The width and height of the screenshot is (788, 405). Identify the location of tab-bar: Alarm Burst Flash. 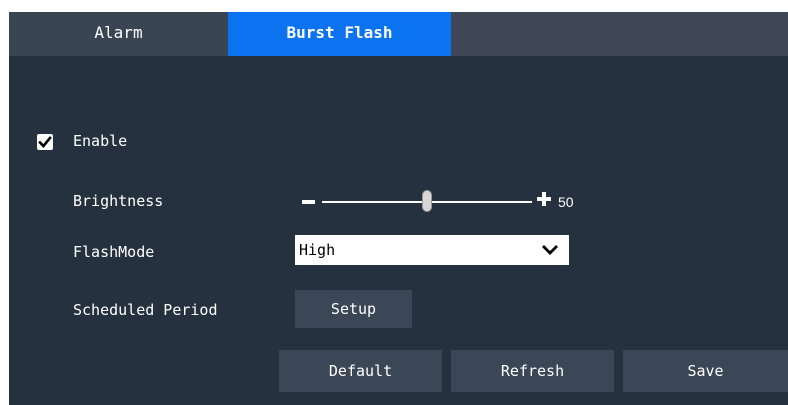
(398, 34).